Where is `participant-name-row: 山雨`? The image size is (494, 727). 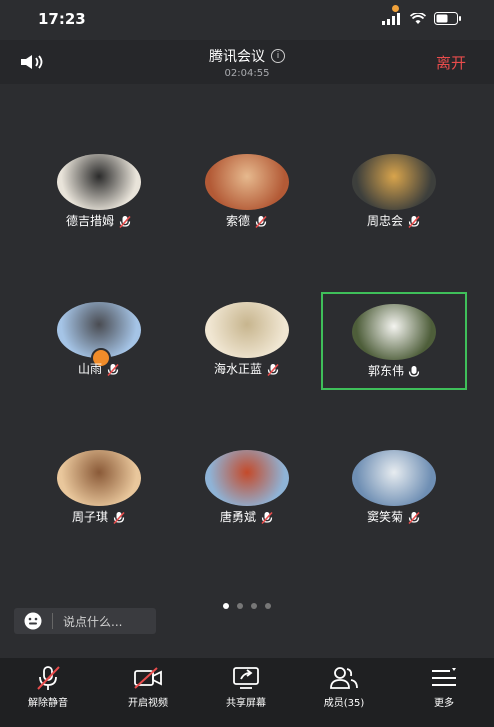
participant-name-row: 山雨 is located at coordinates (99, 368).